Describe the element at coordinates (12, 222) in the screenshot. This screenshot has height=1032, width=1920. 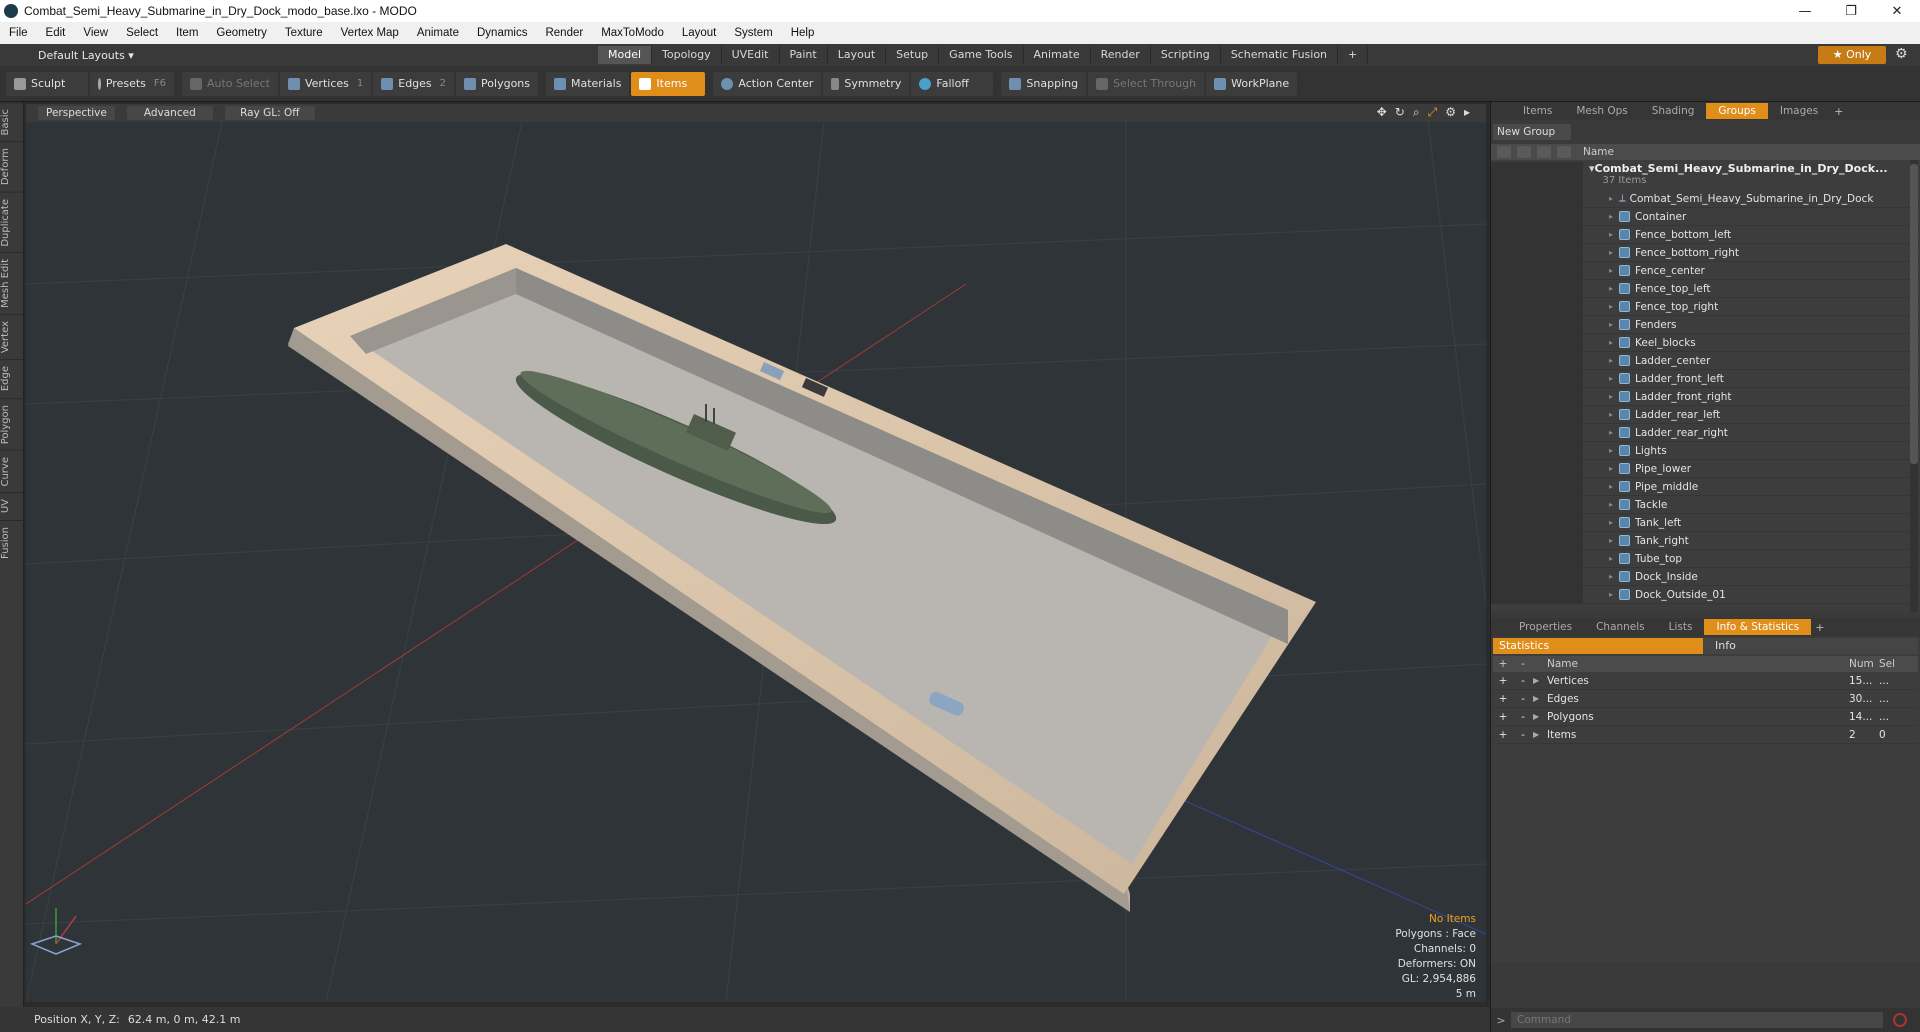
I see `lefttab-duplicate: Duplicate` at that location.